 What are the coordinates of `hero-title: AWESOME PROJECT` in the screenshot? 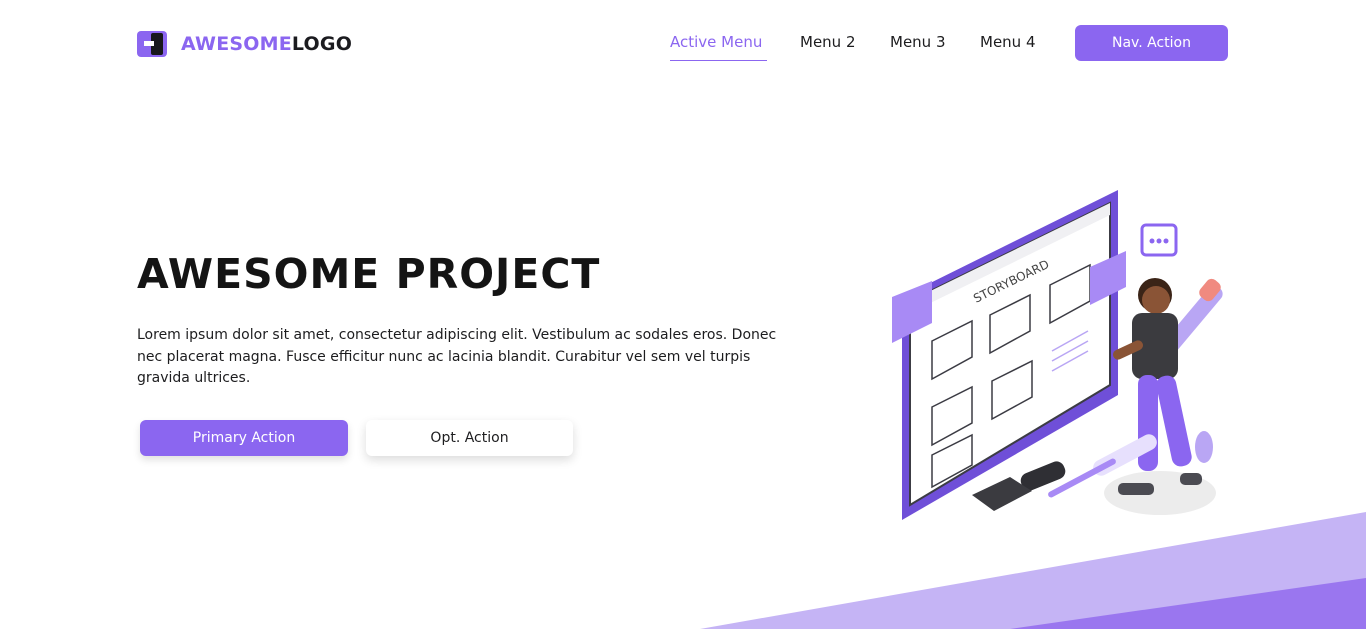 It's located at (369, 274).